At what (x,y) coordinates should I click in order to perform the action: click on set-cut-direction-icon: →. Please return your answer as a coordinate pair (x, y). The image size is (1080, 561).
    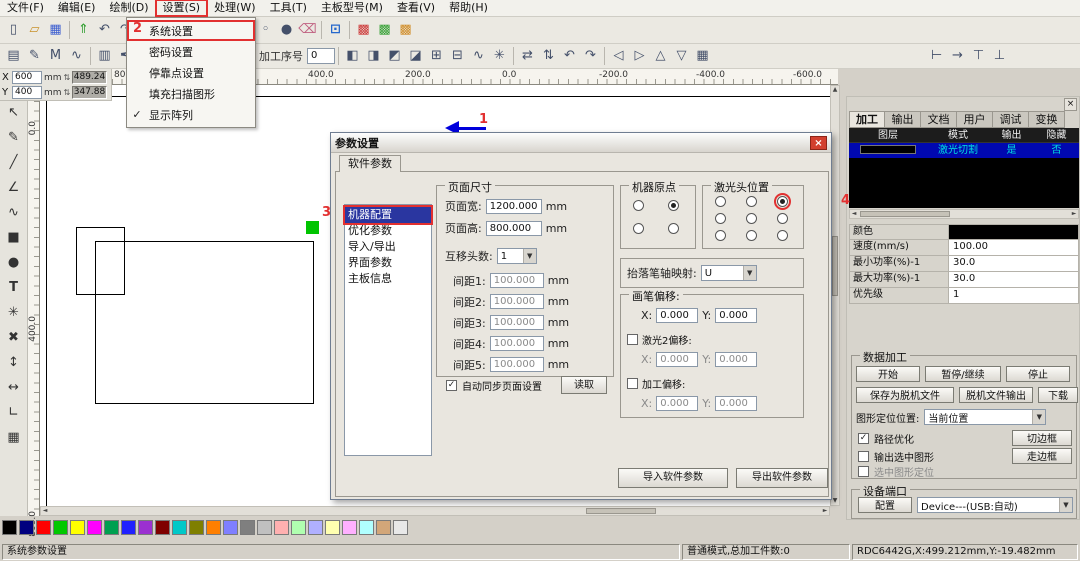
    Looking at the image, I should click on (957, 56).